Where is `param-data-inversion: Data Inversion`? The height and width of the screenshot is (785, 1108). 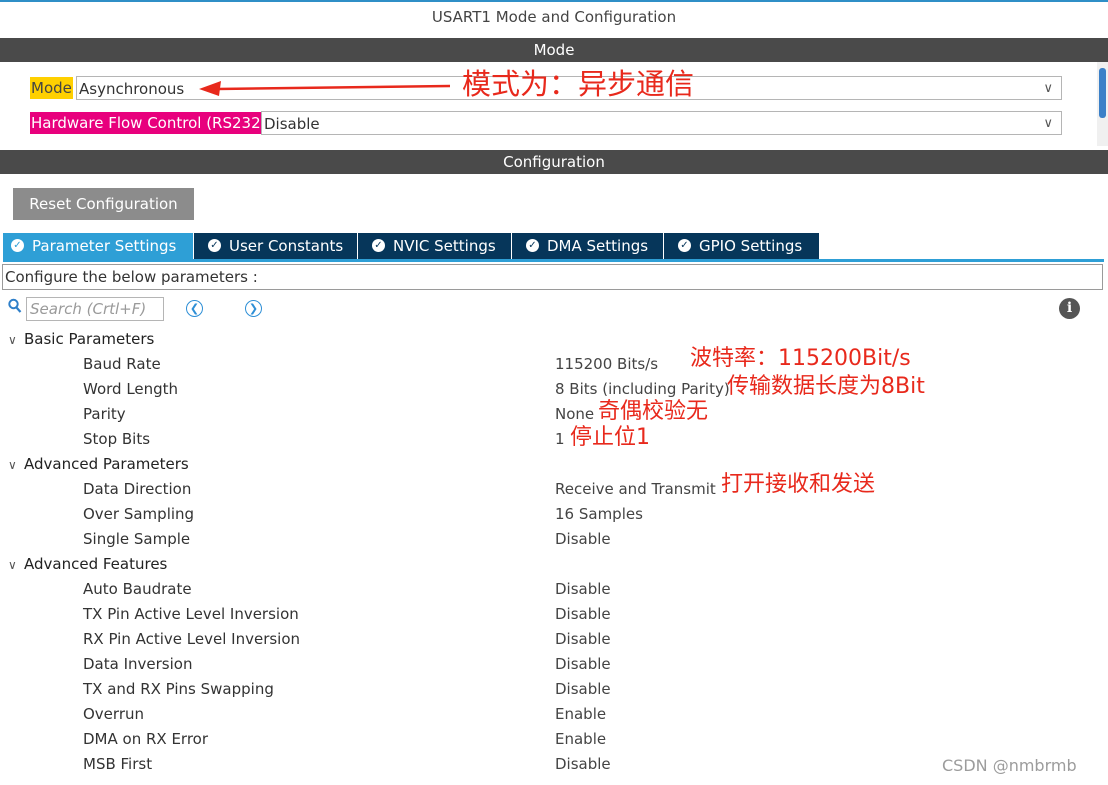
param-data-inversion: Data Inversion is located at coordinates (138, 664).